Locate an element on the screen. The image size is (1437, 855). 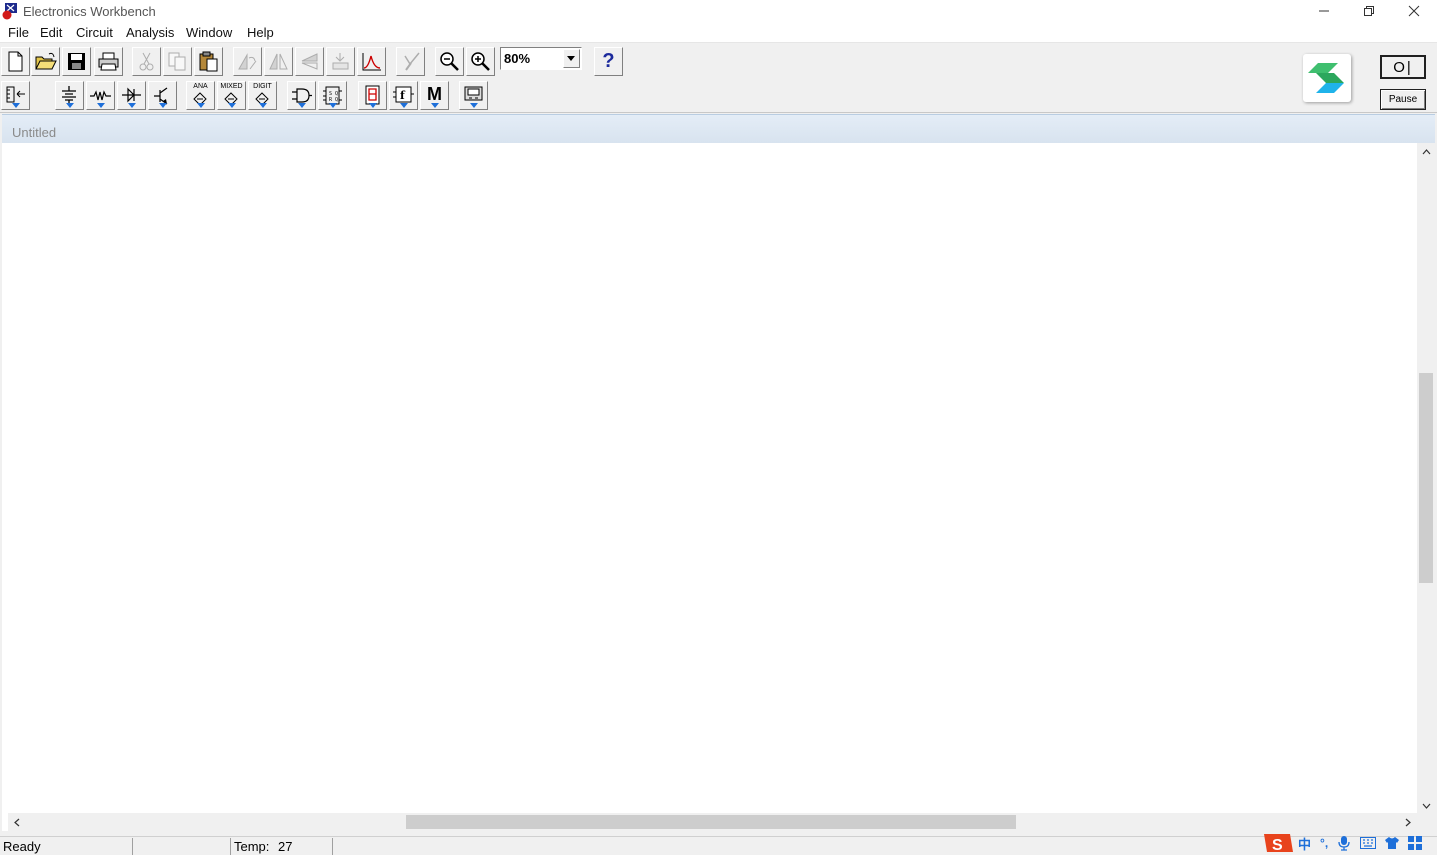
chevron-right-icon is located at coordinates (1408, 822).